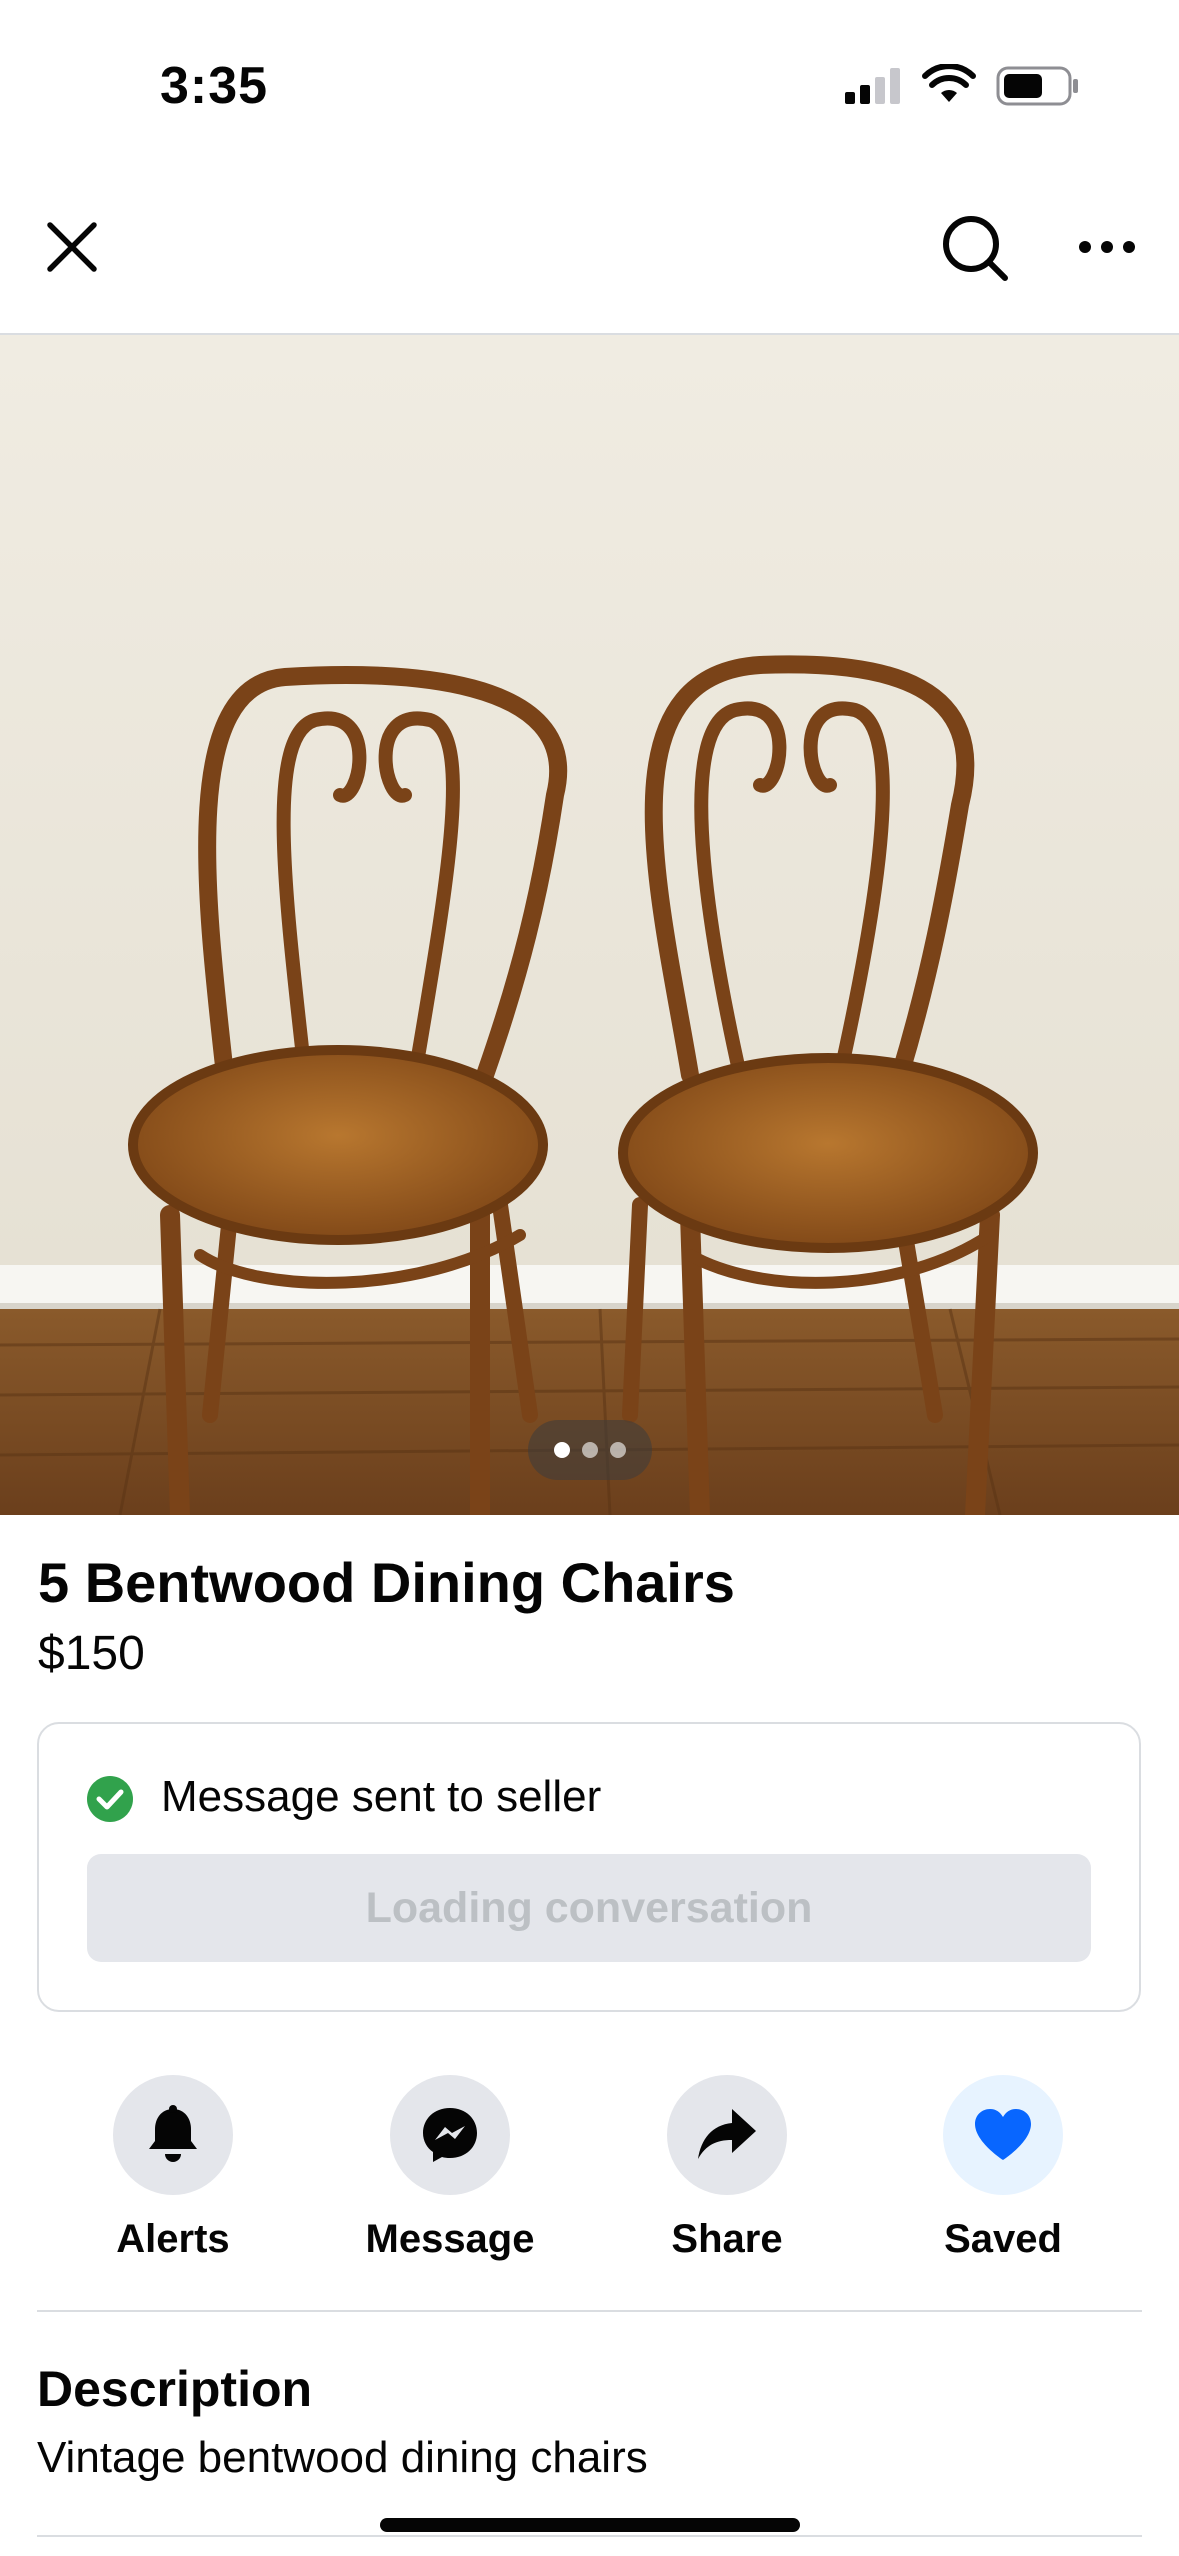 The height and width of the screenshot is (2556, 1179). I want to click on close-icon, so click(72, 247).